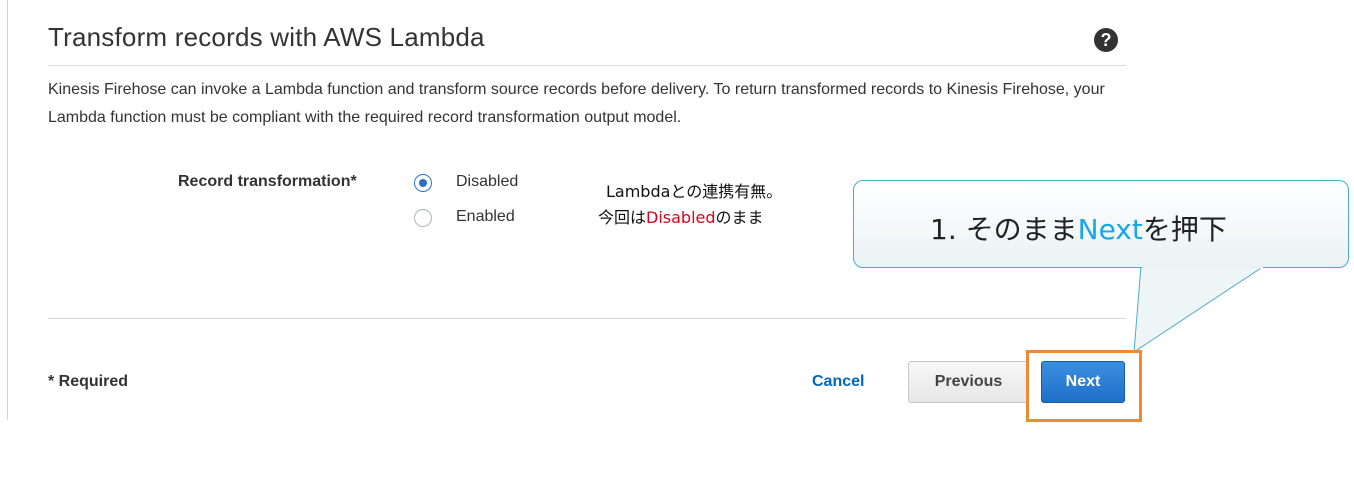  What do you see at coordinates (838, 382) in the screenshot?
I see `cancel-link: Cancel` at bounding box center [838, 382].